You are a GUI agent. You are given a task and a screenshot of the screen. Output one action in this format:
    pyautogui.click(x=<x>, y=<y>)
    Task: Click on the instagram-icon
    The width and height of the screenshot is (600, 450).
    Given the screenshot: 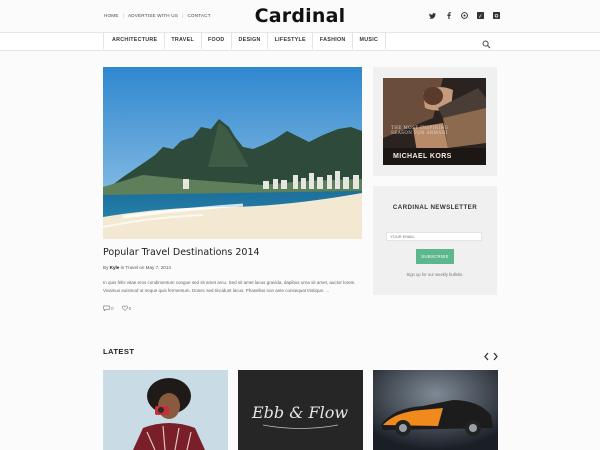 What is the action you would take?
    pyautogui.click(x=464, y=15)
    